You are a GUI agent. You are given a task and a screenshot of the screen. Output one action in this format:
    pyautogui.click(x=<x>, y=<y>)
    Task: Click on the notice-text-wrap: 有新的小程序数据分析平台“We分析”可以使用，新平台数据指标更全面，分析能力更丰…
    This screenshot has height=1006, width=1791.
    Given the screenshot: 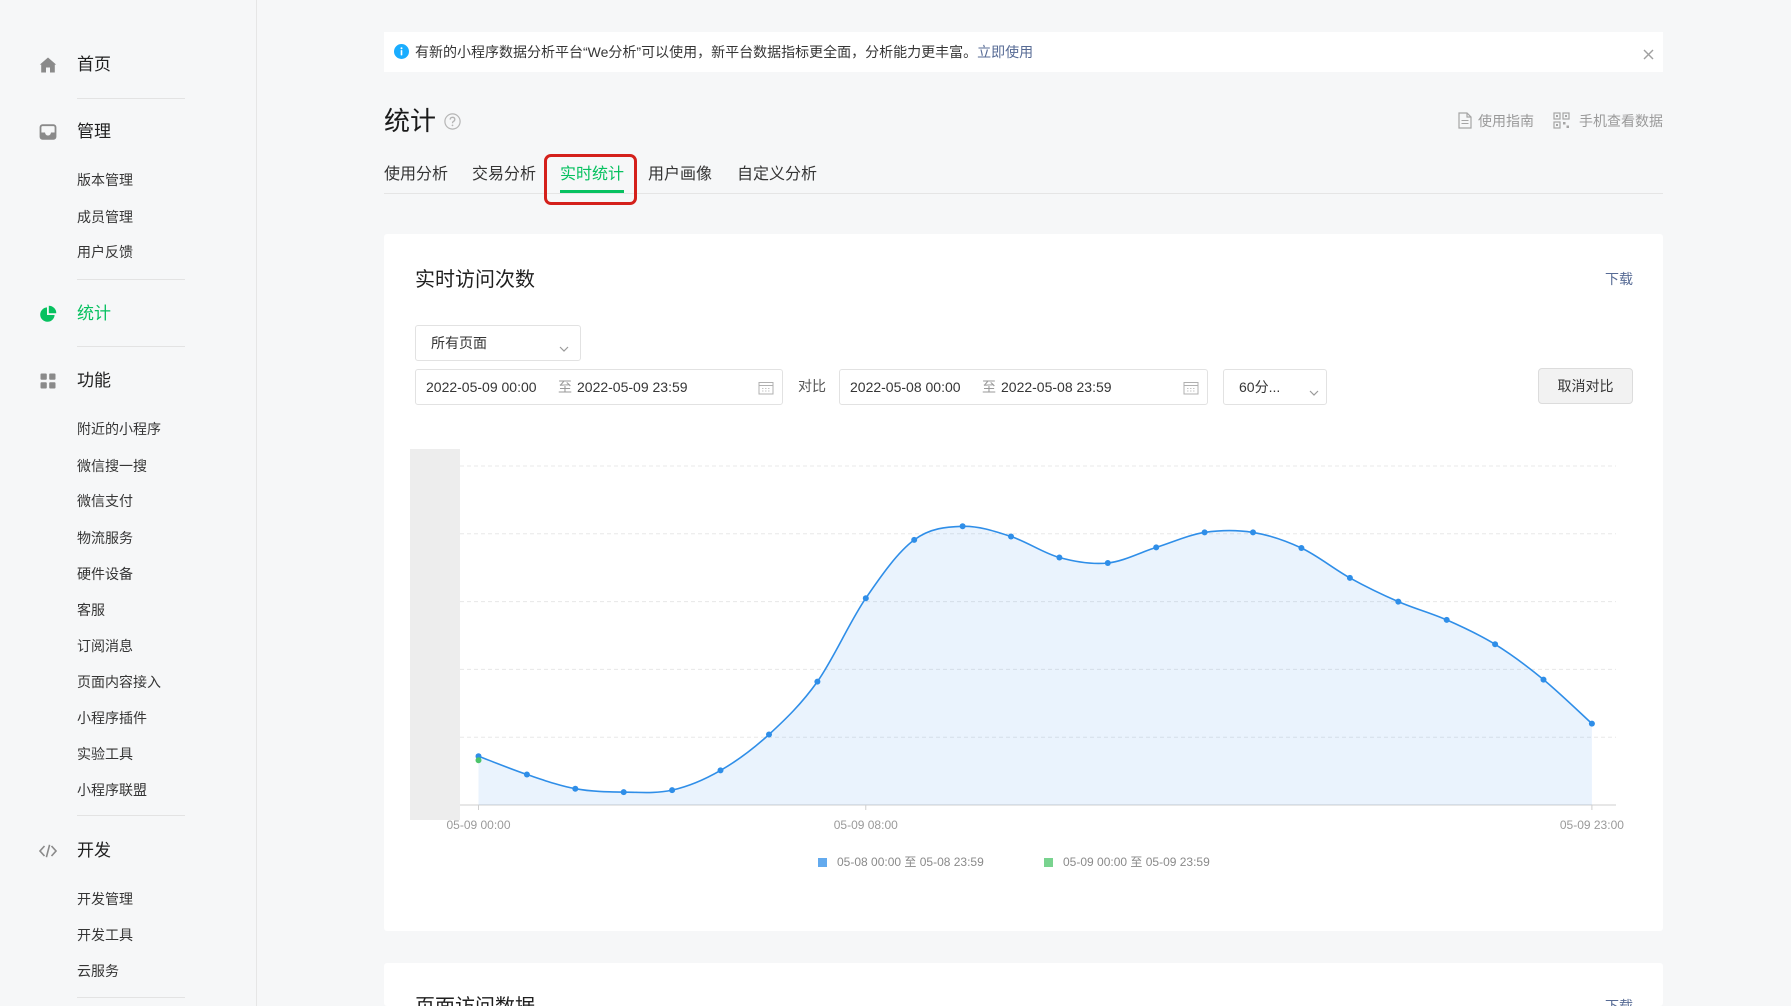 What is the action you would take?
    pyautogui.click(x=724, y=52)
    